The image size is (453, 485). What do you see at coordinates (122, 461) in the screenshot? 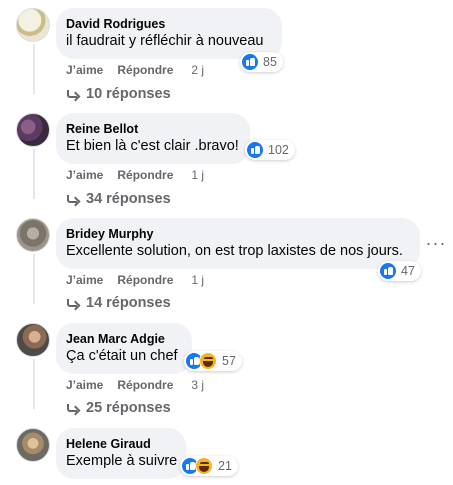
I see `comment-text: Exemple à suivre` at bounding box center [122, 461].